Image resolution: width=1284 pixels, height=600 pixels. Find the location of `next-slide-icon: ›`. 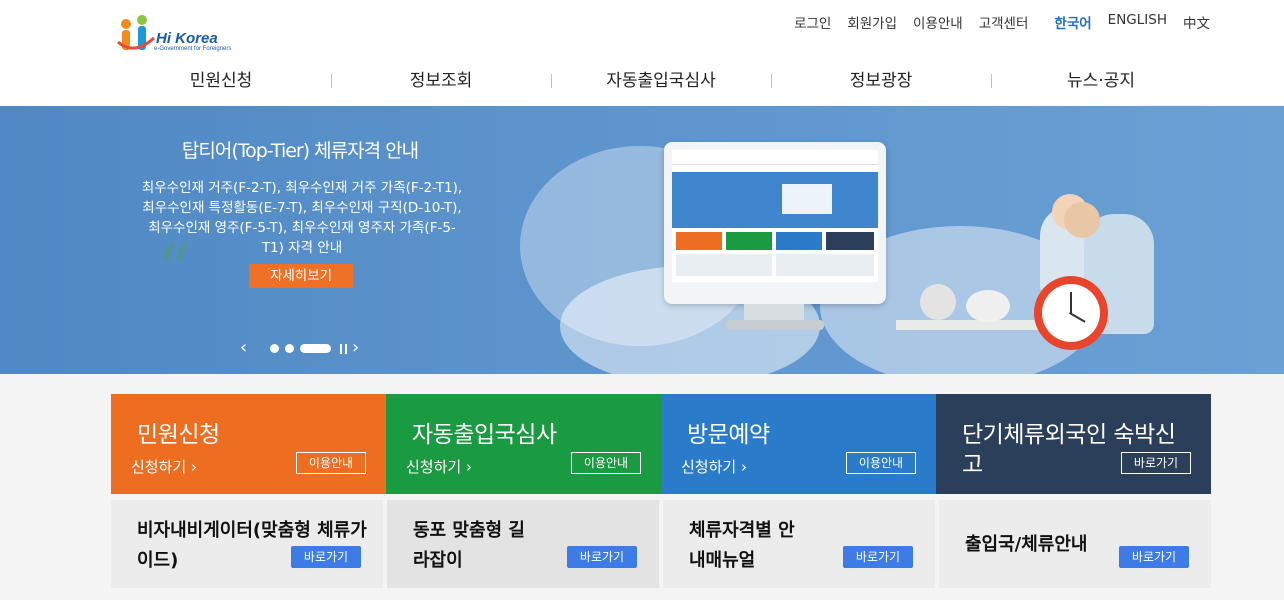

next-slide-icon: › is located at coordinates (355, 348).